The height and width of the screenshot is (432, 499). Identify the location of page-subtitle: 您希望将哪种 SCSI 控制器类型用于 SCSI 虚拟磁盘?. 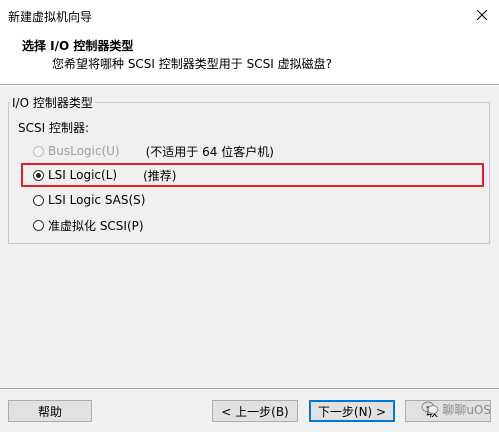
(192, 64).